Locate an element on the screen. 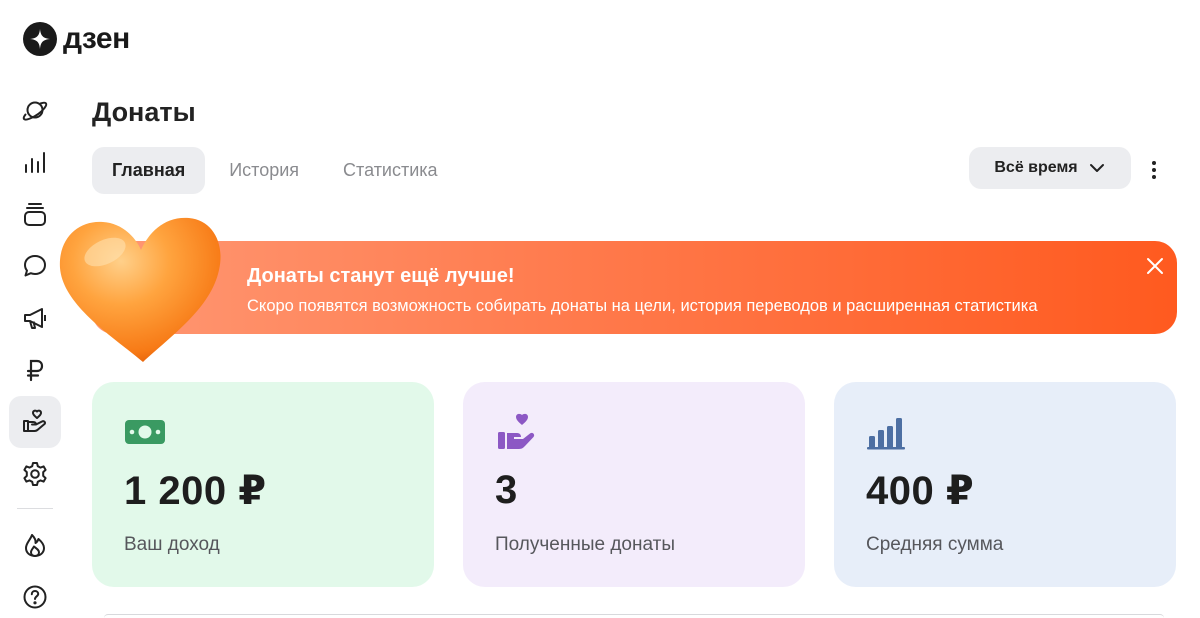 Image resolution: width=1200 pixels, height=618 pixels. sidebar-item-settings is located at coordinates (35, 474).